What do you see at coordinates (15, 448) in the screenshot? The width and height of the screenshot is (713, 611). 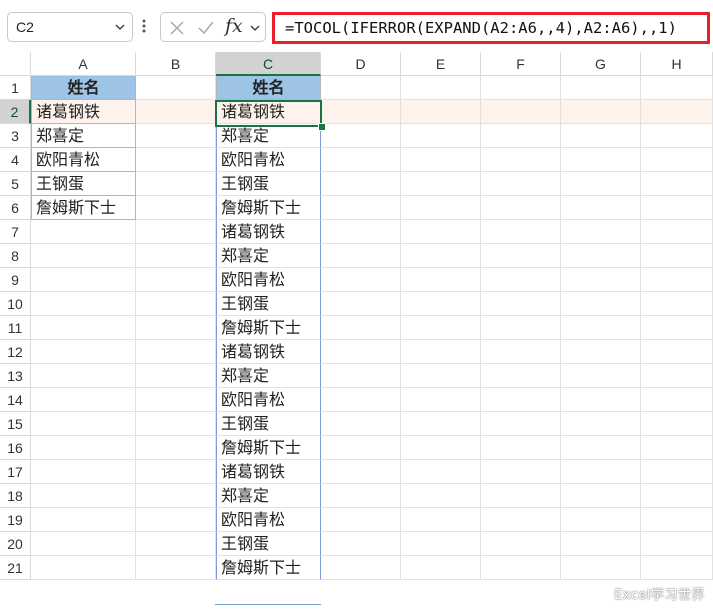 I see `row-header-16: 16` at bounding box center [15, 448].